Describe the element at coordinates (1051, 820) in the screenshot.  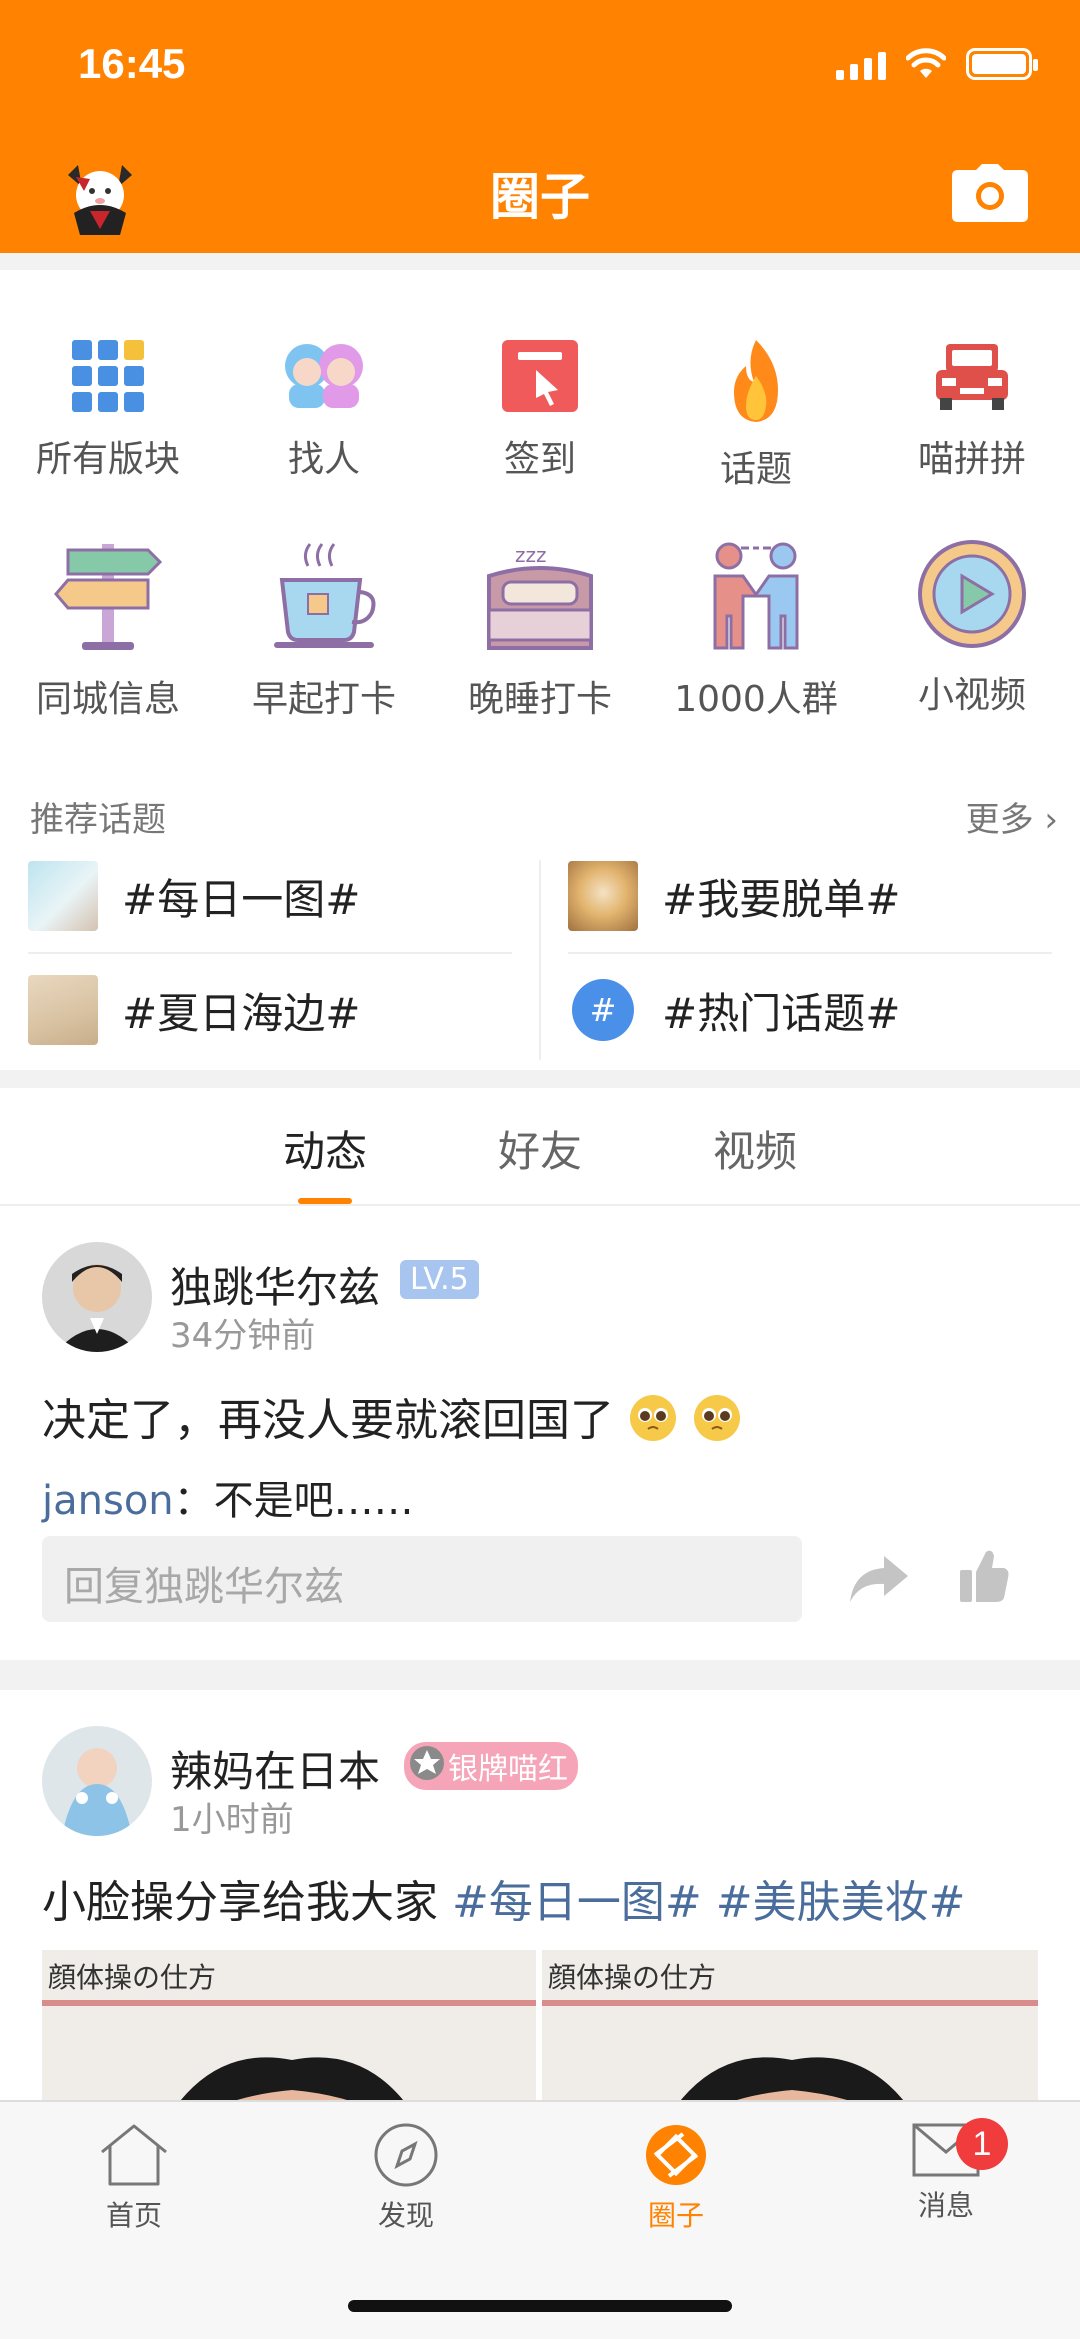
I see `chevron-right-icon: ›` at that location.